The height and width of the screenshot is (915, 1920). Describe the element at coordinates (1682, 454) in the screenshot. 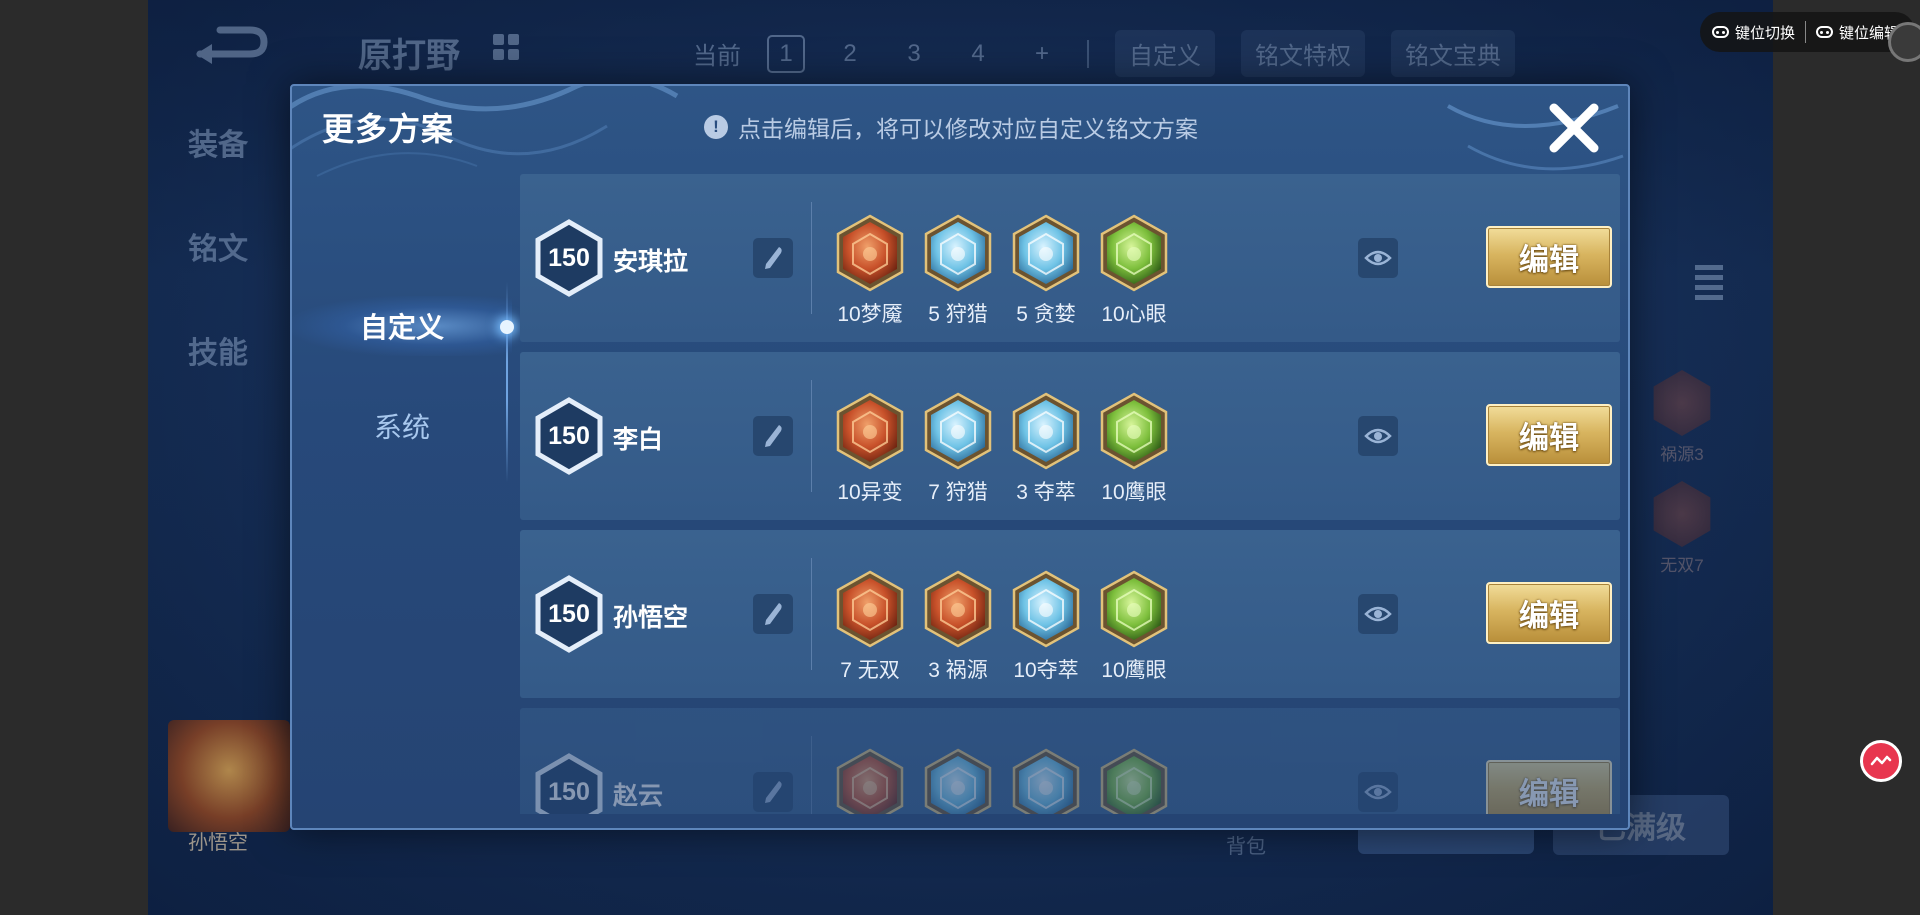

I see `bg-rune-label: 祸源3` at that location.